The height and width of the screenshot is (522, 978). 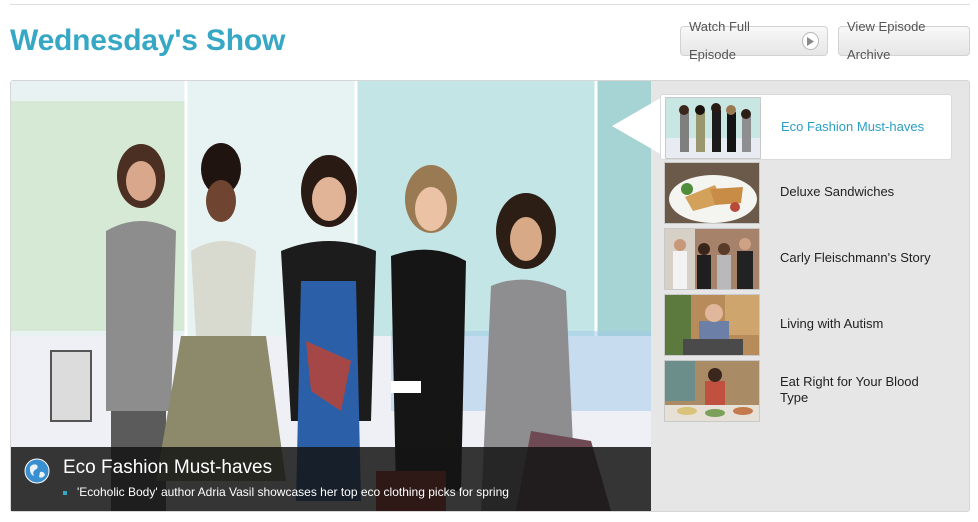 What do you see at coordinates (719, 40) in the screenshot?
I see `watch-full-episode-label: Watch Full Episode` at bounding box center [719, 40].